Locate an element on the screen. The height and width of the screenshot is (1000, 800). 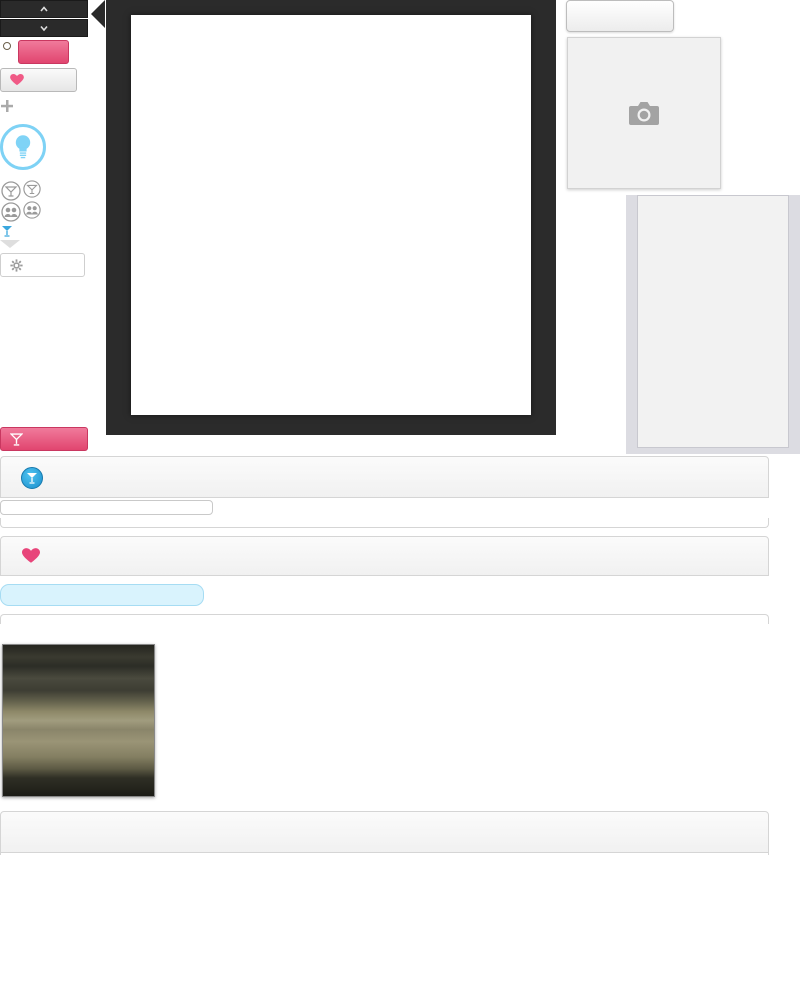
cocktail-badge-icon is located at coordinates (32, 478).